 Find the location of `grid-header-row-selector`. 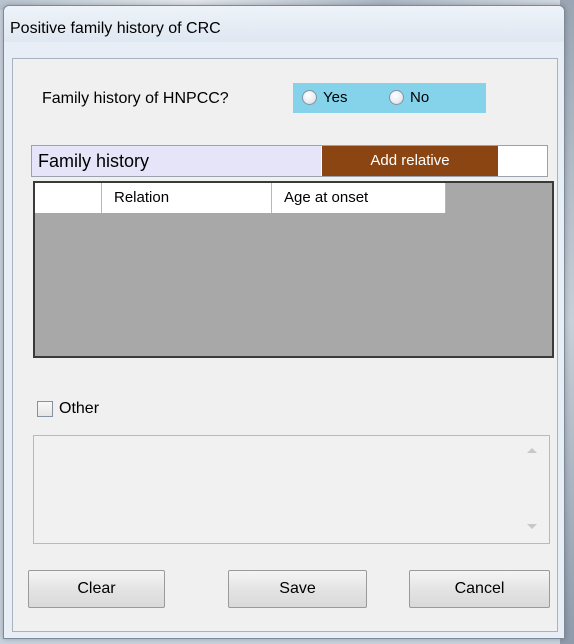

grid-header-row-selector is located at coordinates (68, 198).